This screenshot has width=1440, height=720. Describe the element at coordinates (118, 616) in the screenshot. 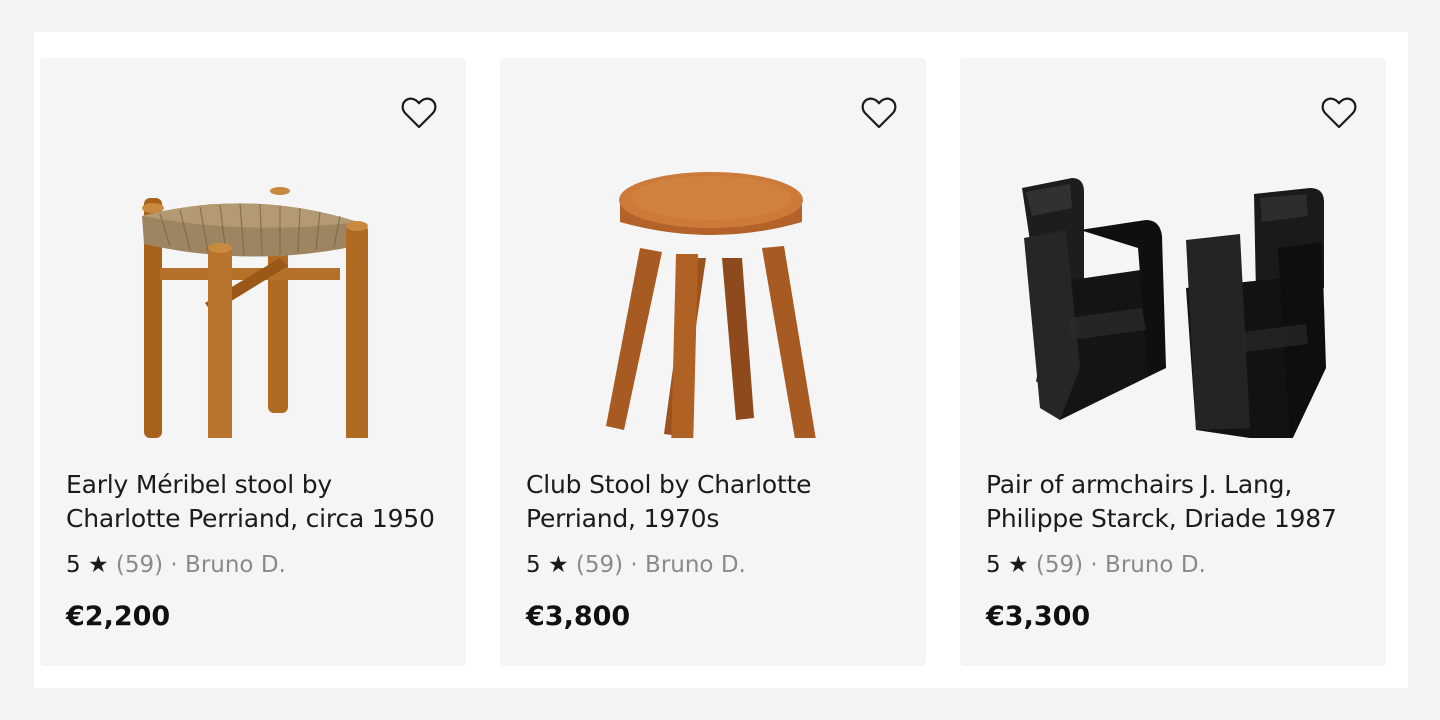

I see `product-price: €2,200` at that location.